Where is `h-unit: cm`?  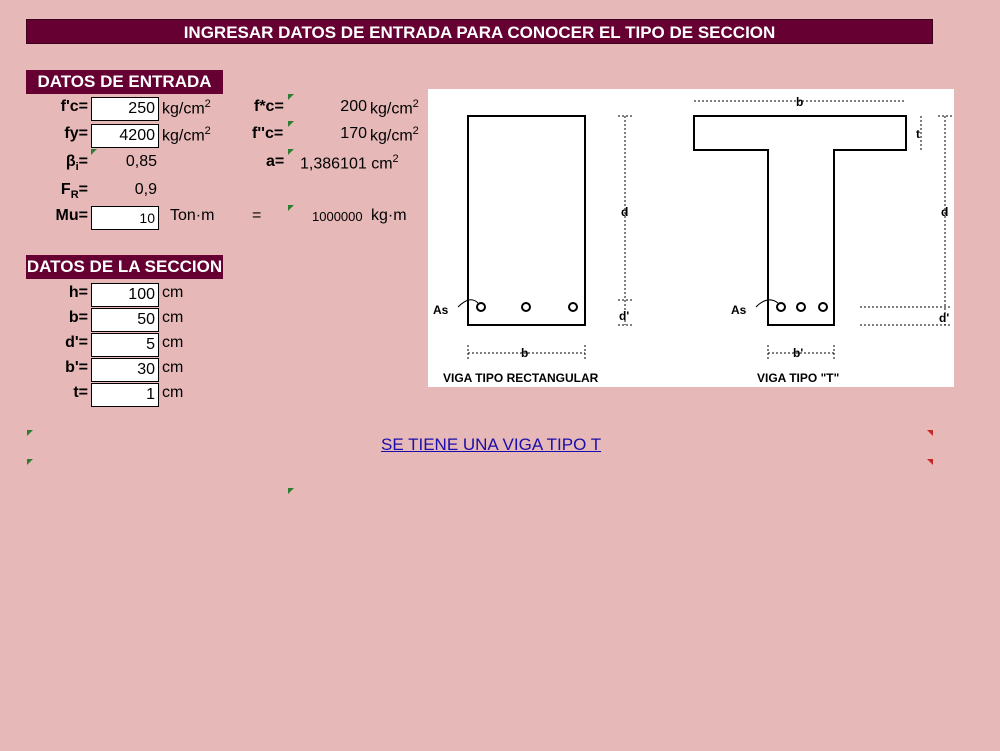 h-unit: cm is located at coordinates (173, 292).